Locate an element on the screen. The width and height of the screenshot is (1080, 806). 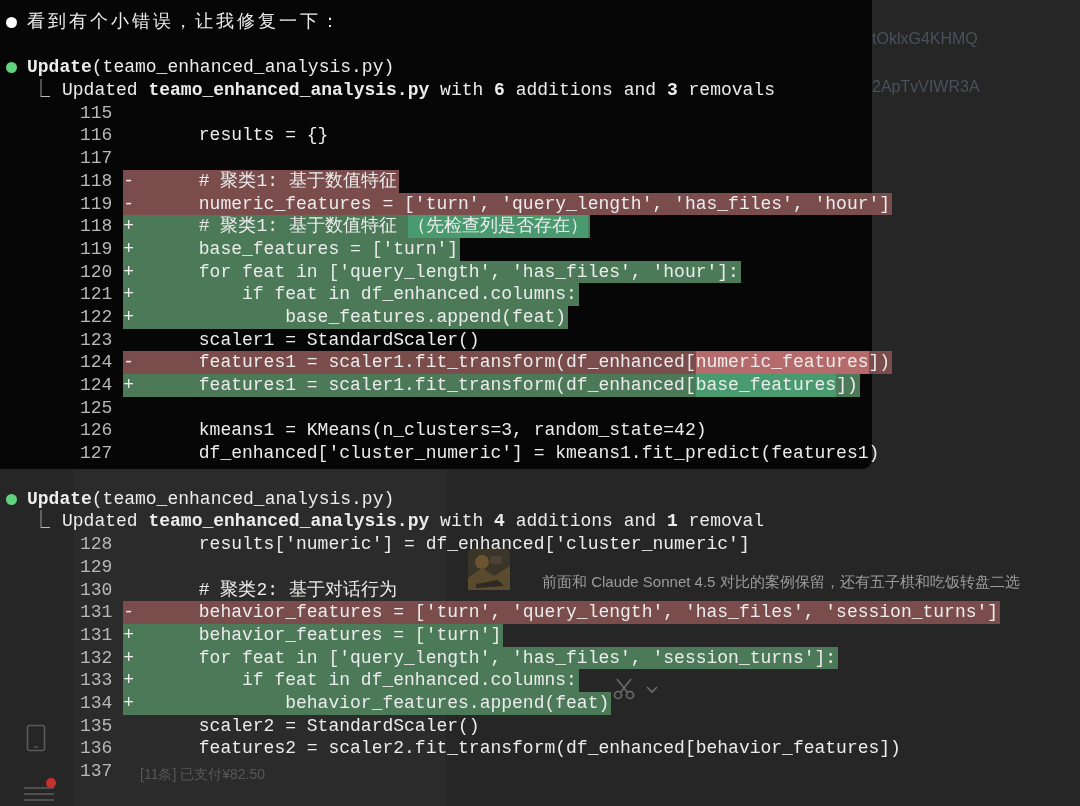
code-line: features2 = scaler2.fit_transform(df_enhanced[behavior_features]) is located at coordinates (549, 748).